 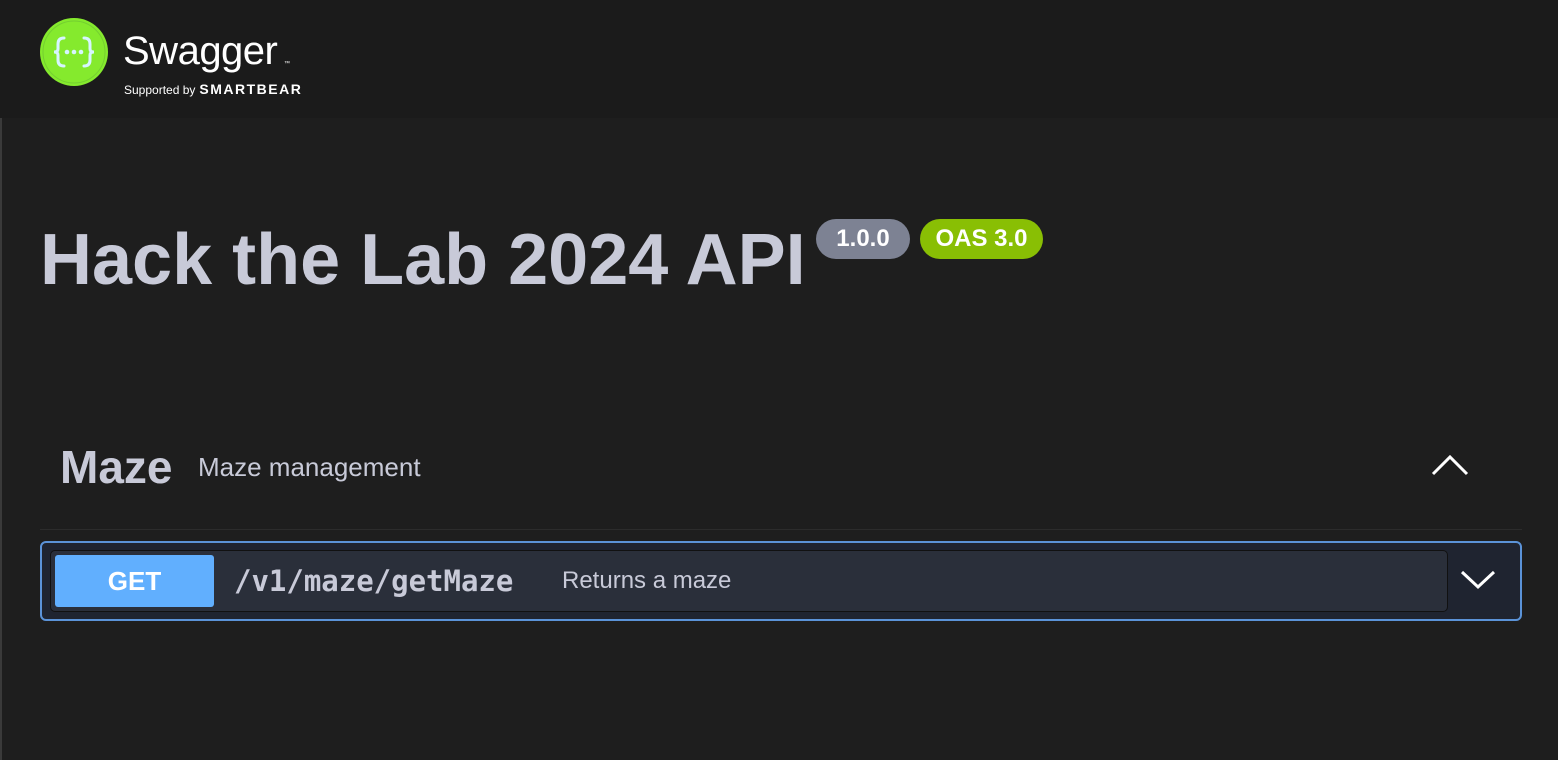 I want to click on tagline-prefix: Supported by, so click(x=160, y=90).